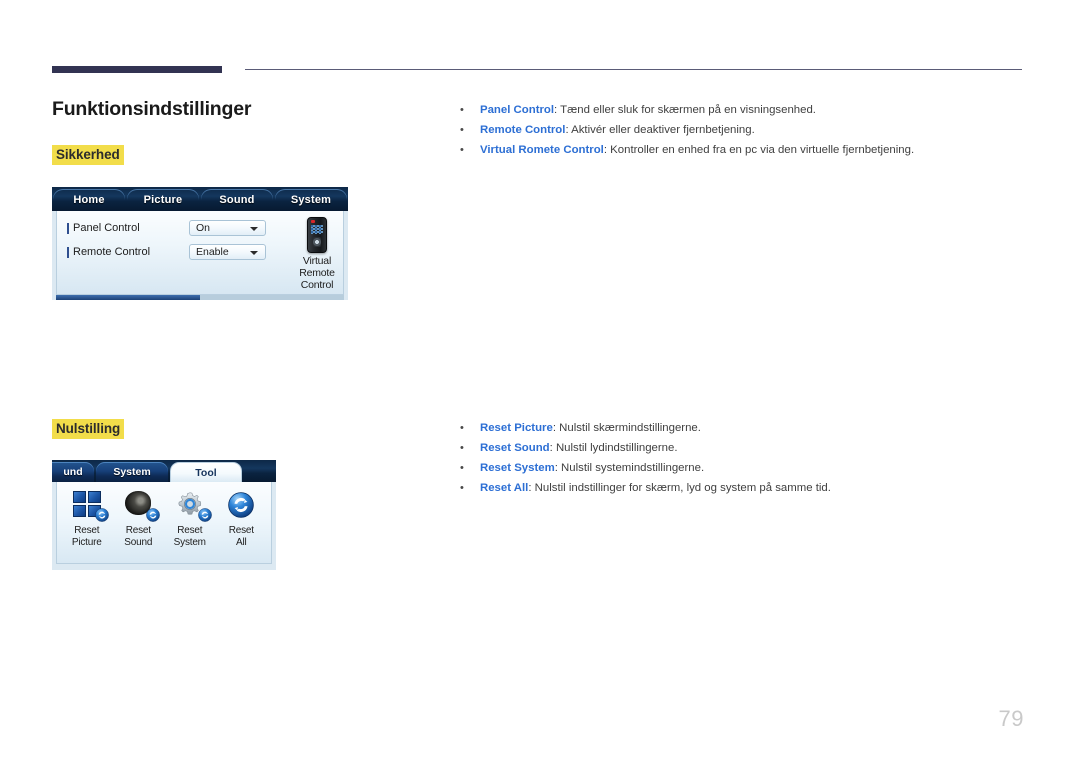 The height and width of the screenshot is (763, 1080). I want to click on virtual-remote-caption-line1: Virtual Remote, so click(317, 267).